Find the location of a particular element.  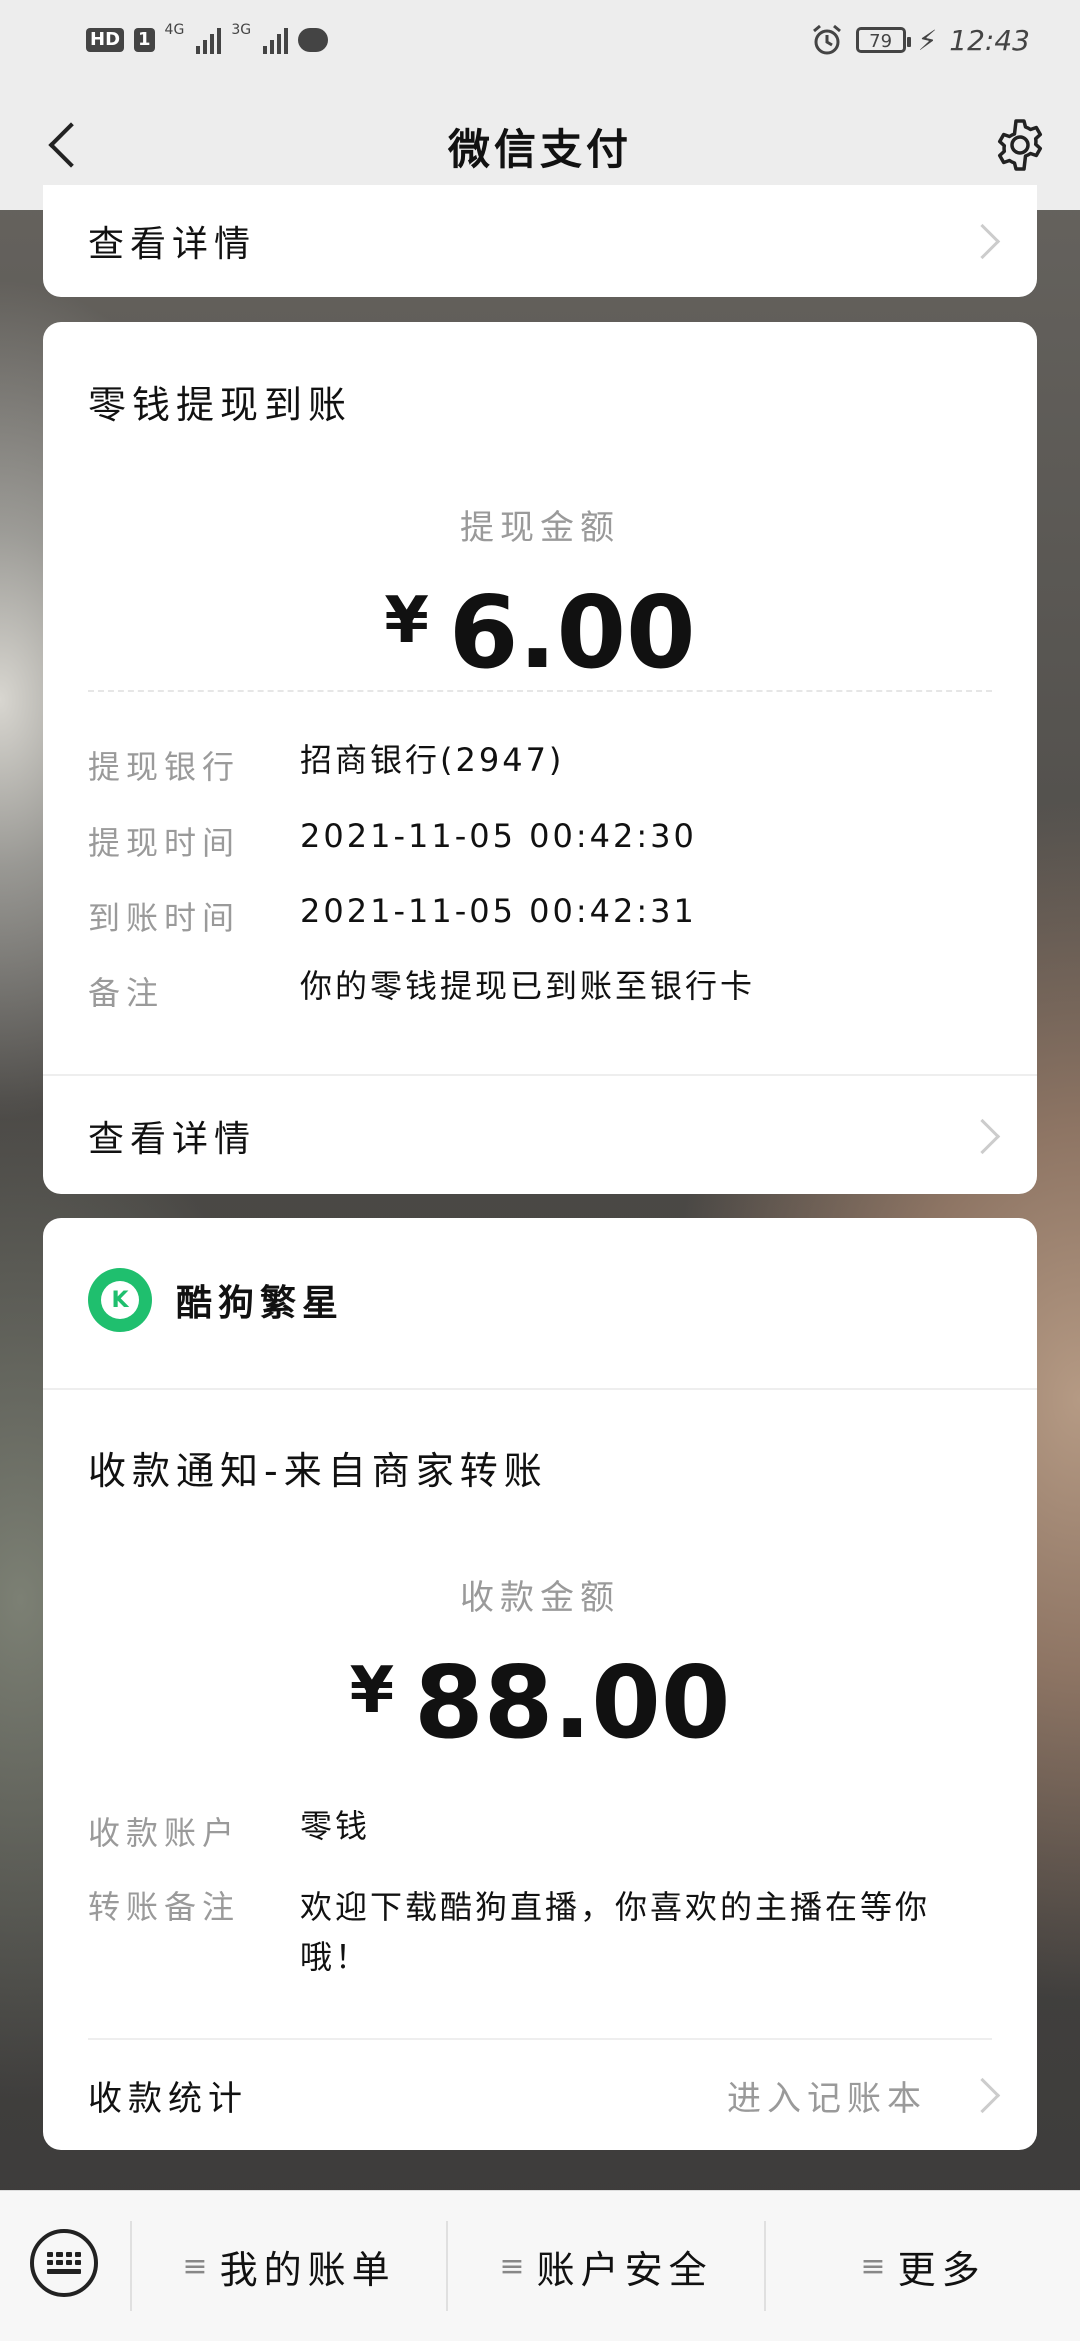

menu-item-label: 账户安全 is located at coordinates (624, 2269).